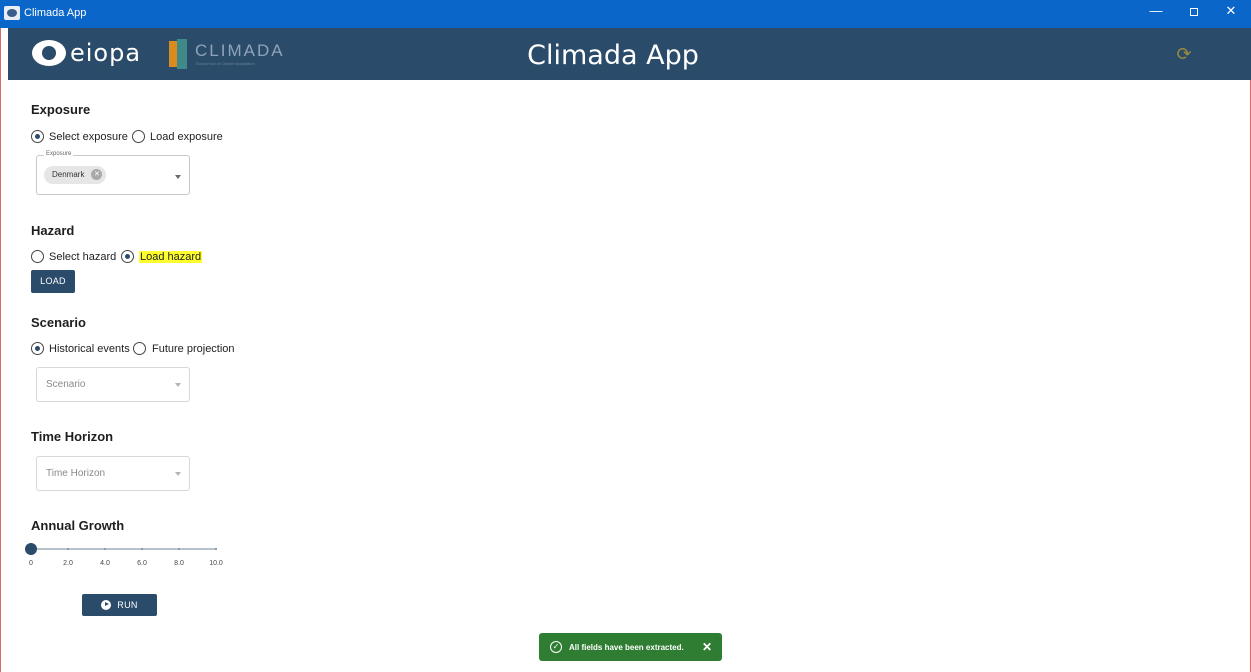 Image resolution: width=1251 pixels, height=672 pixels. Describe the element at coordinates (68, 174) in the screenshot. I see `exposure-chip-label: Denmark` at that location.